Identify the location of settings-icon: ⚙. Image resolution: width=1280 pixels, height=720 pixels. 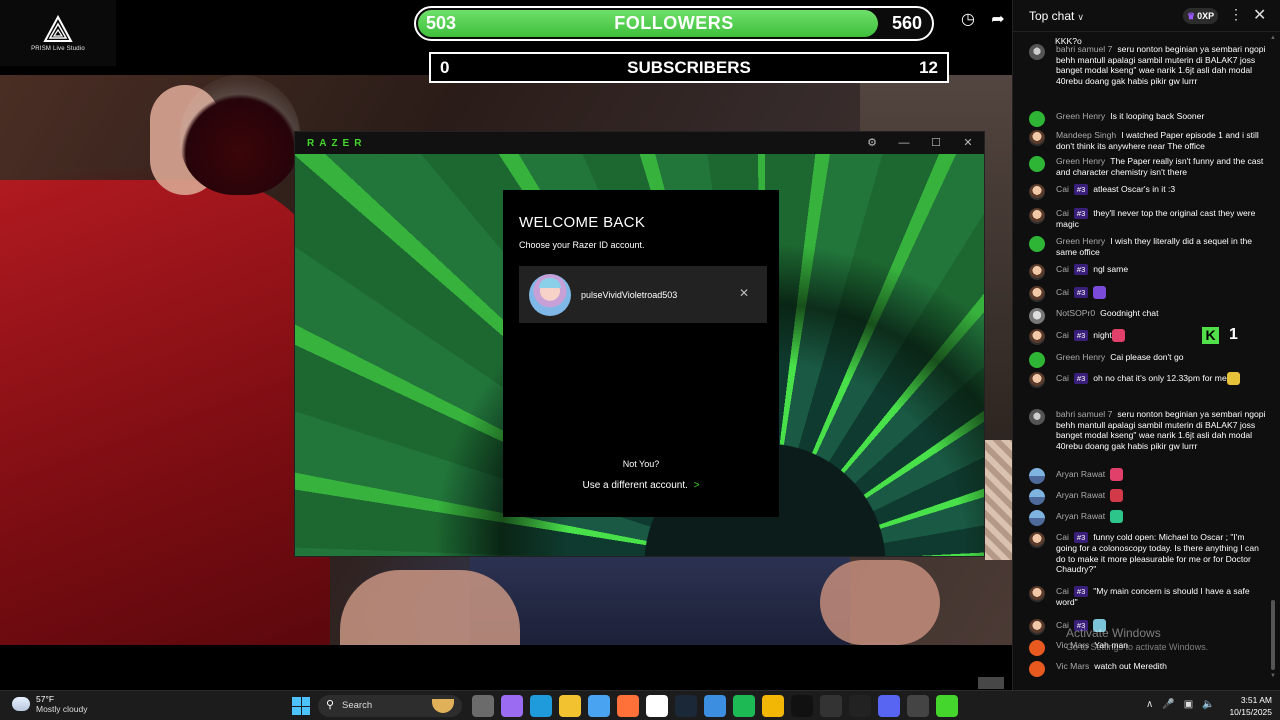
(872, 143).